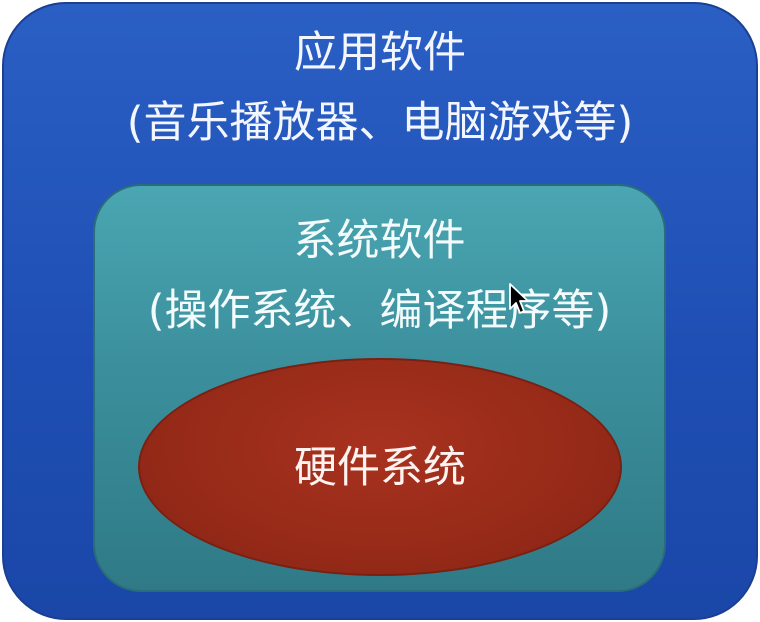 Image resolution: width=760 pixels, height=622 pixels. Describe the element at coordinates (379, 241) in the screenshot. I see `system-software-title: 系统软件` at that location.